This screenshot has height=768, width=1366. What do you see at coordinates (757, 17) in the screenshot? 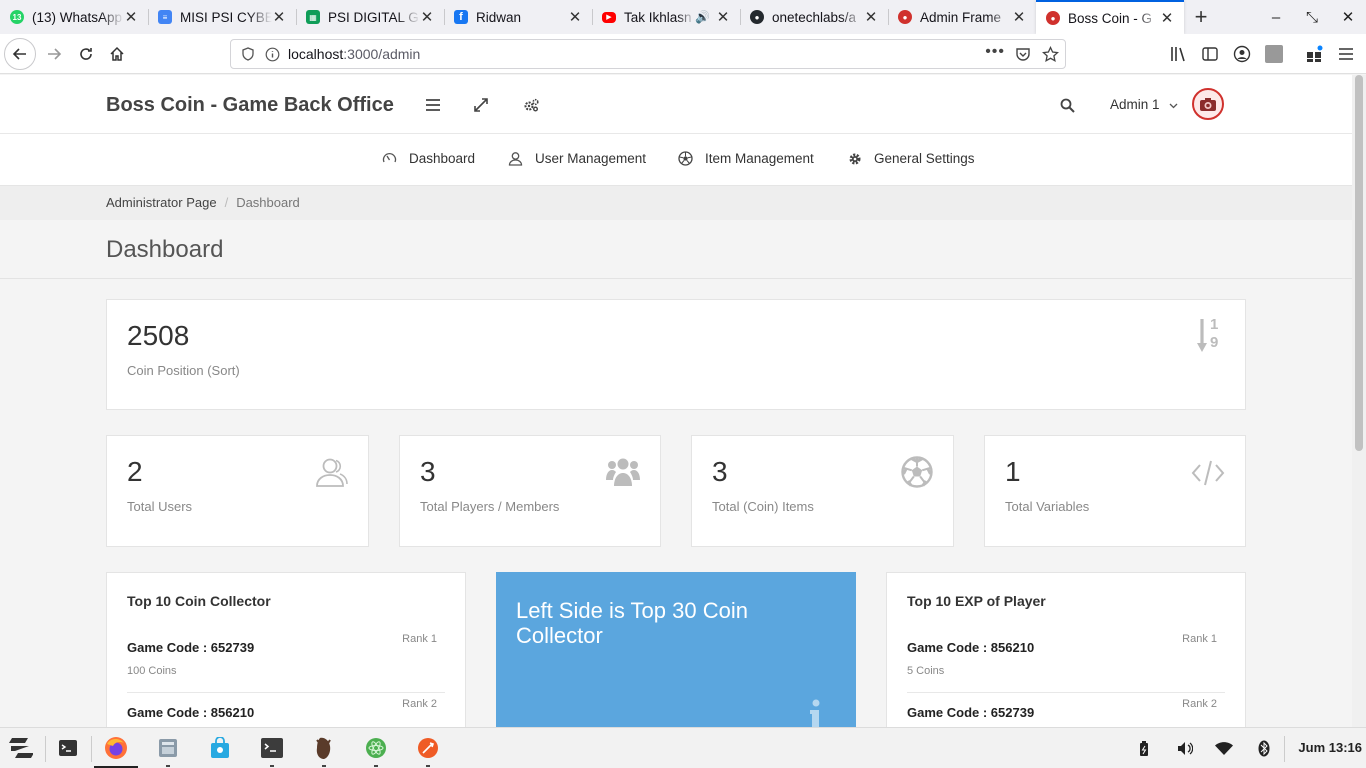
I see `github-icon: ●` at bounding box center [757, 17].